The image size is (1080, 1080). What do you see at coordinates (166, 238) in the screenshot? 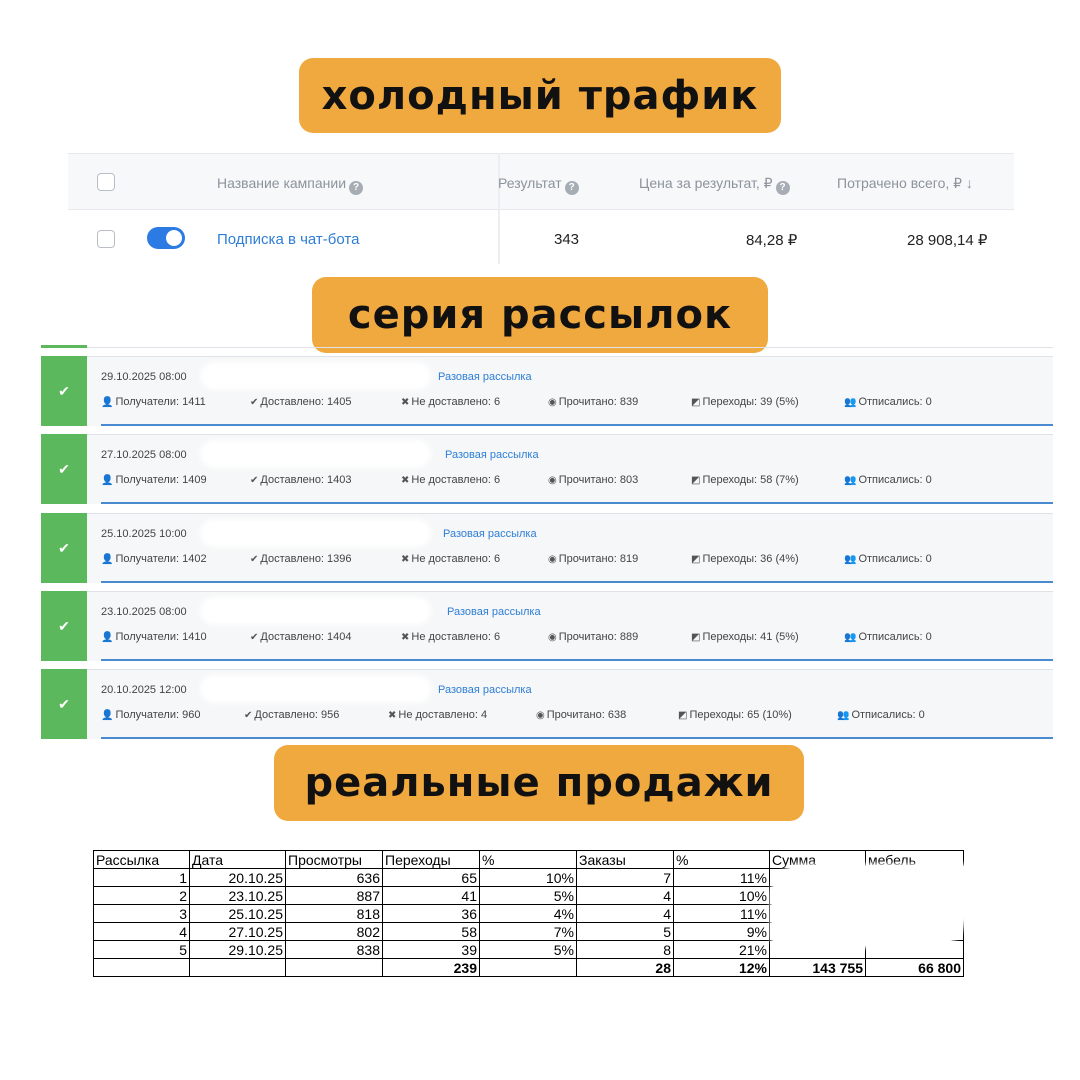
I see `campaign-active-toggle` at bounding box center [166, 238].